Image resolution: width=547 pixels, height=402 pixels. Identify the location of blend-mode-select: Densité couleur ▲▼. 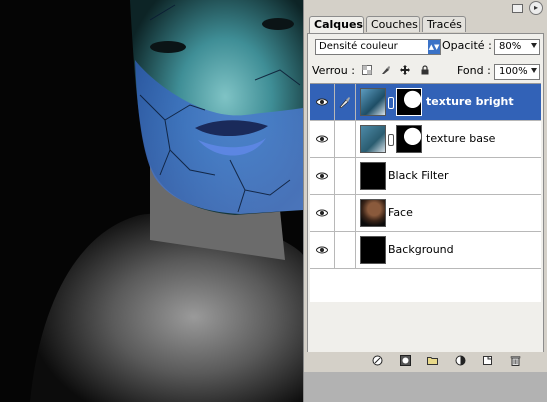
(378, 47).